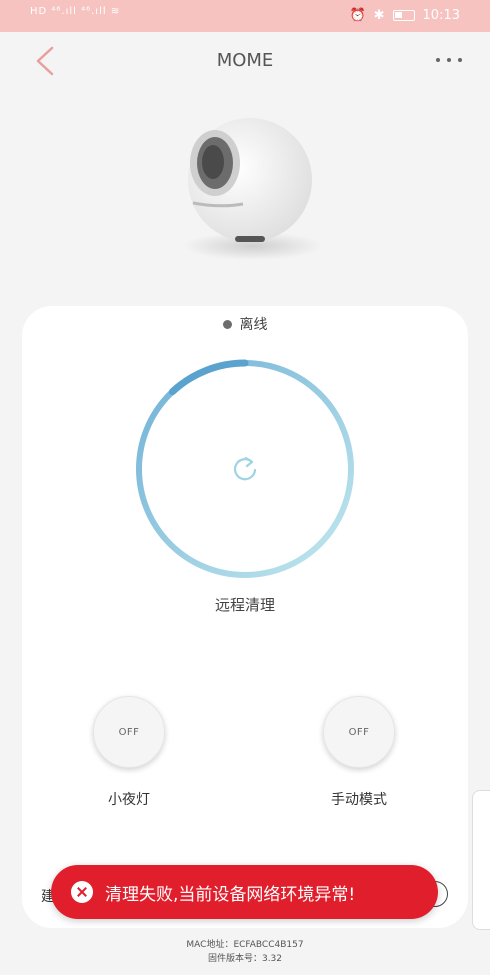  Describe the element at coordinates (244, 605) in the screenshot. I see `remote-clean-label: 远程清理` at that location.